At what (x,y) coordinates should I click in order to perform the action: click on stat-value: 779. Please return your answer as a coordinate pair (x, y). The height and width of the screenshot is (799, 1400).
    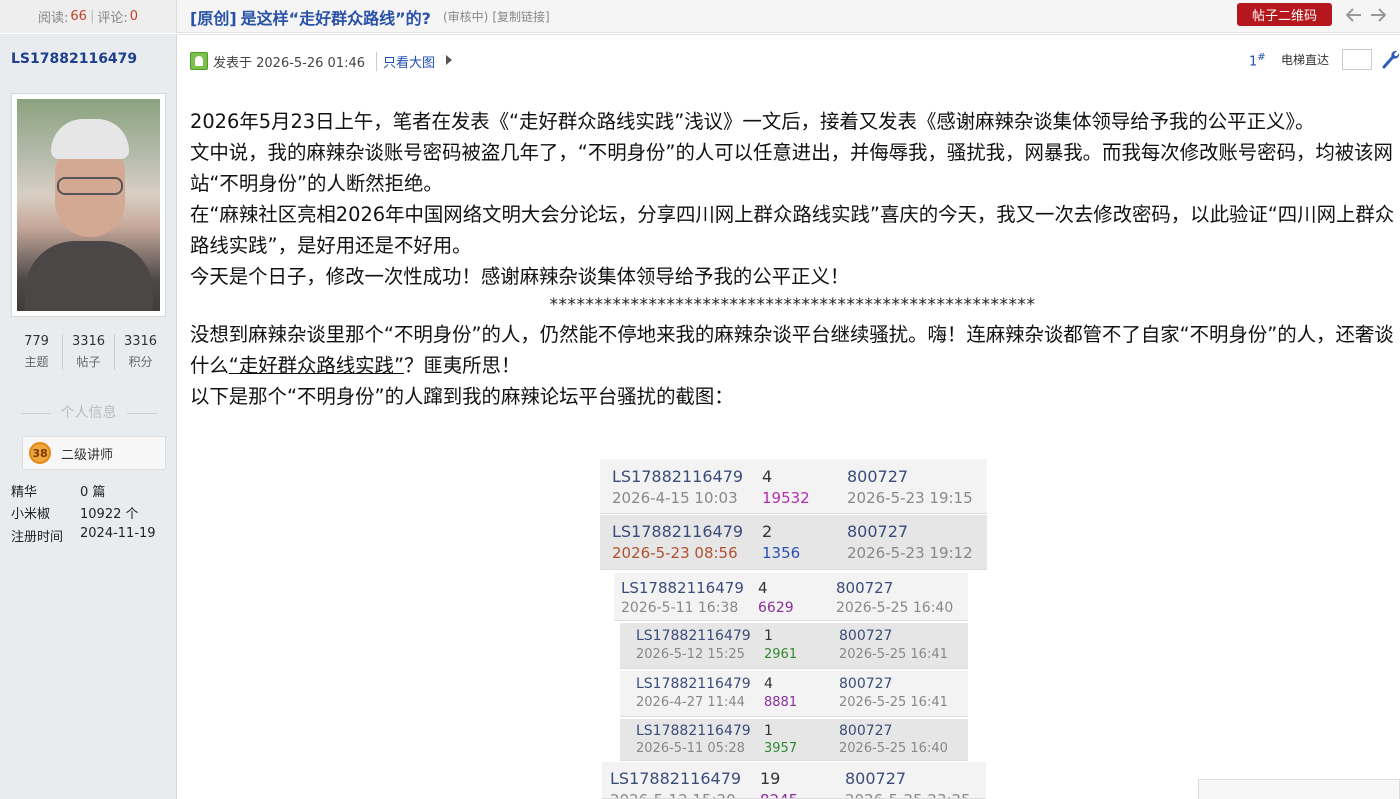
    Looking at the image, I should click on (36, 341).